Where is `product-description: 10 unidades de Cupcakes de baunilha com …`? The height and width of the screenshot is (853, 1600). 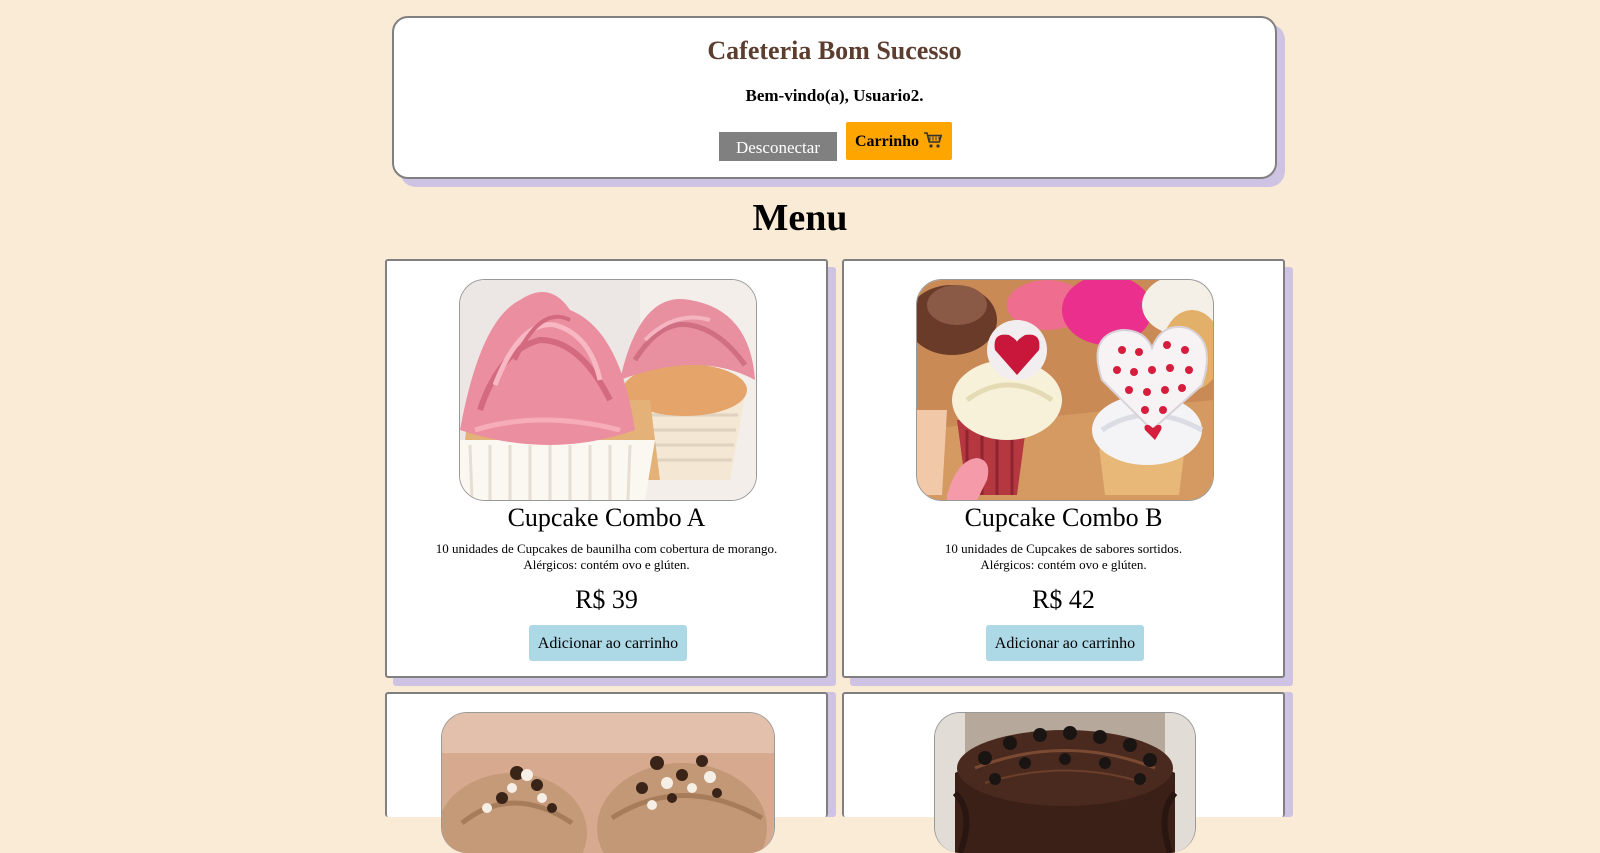
product-description: 10 unidades de Cupcakes de baunilha com … is located at coordinates (606, 557).